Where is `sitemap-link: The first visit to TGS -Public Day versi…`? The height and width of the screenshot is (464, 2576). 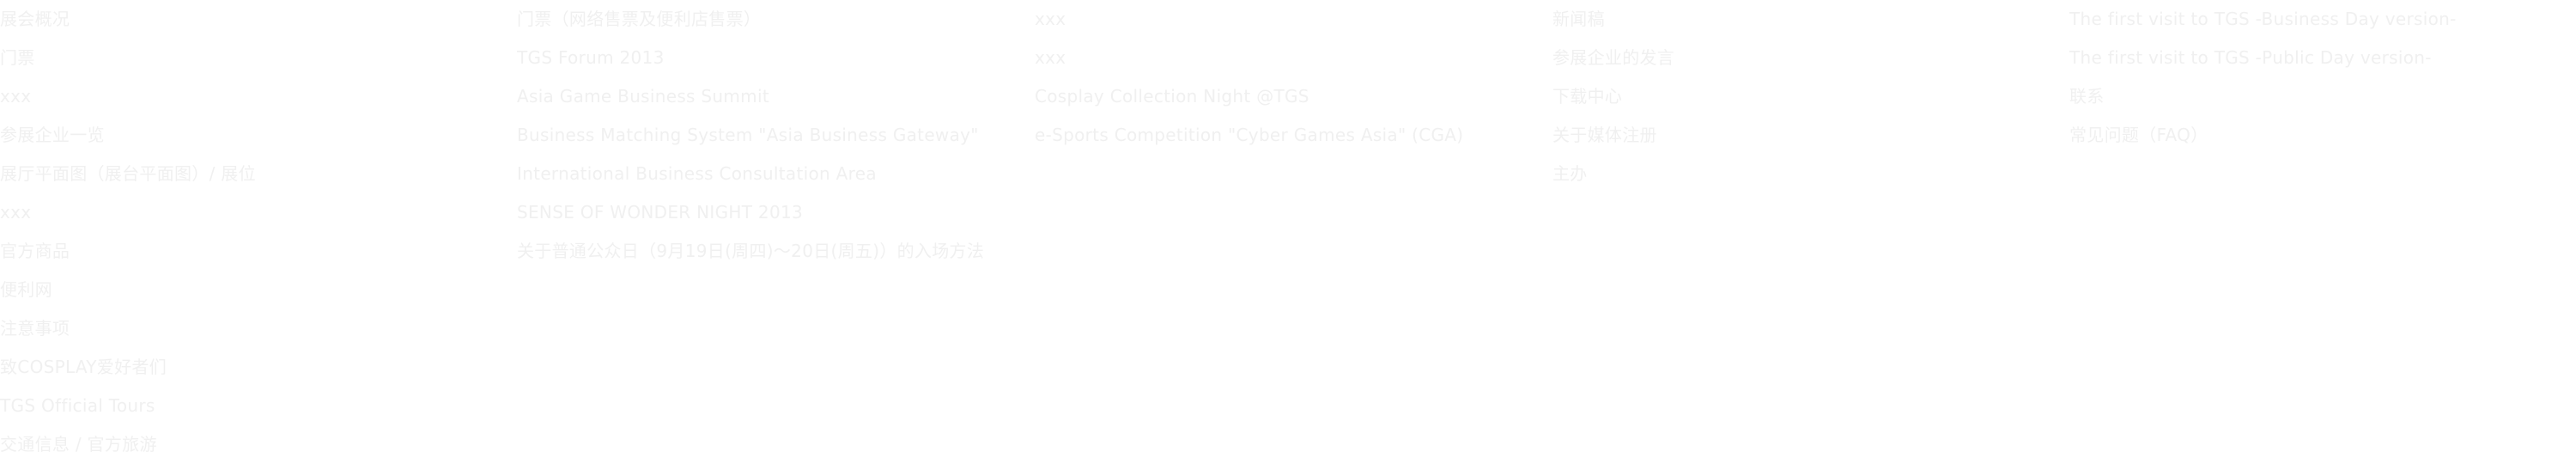
sitemap-link: The first visit to TGS -Public Day versi… is located at coordinates (2251, 57).